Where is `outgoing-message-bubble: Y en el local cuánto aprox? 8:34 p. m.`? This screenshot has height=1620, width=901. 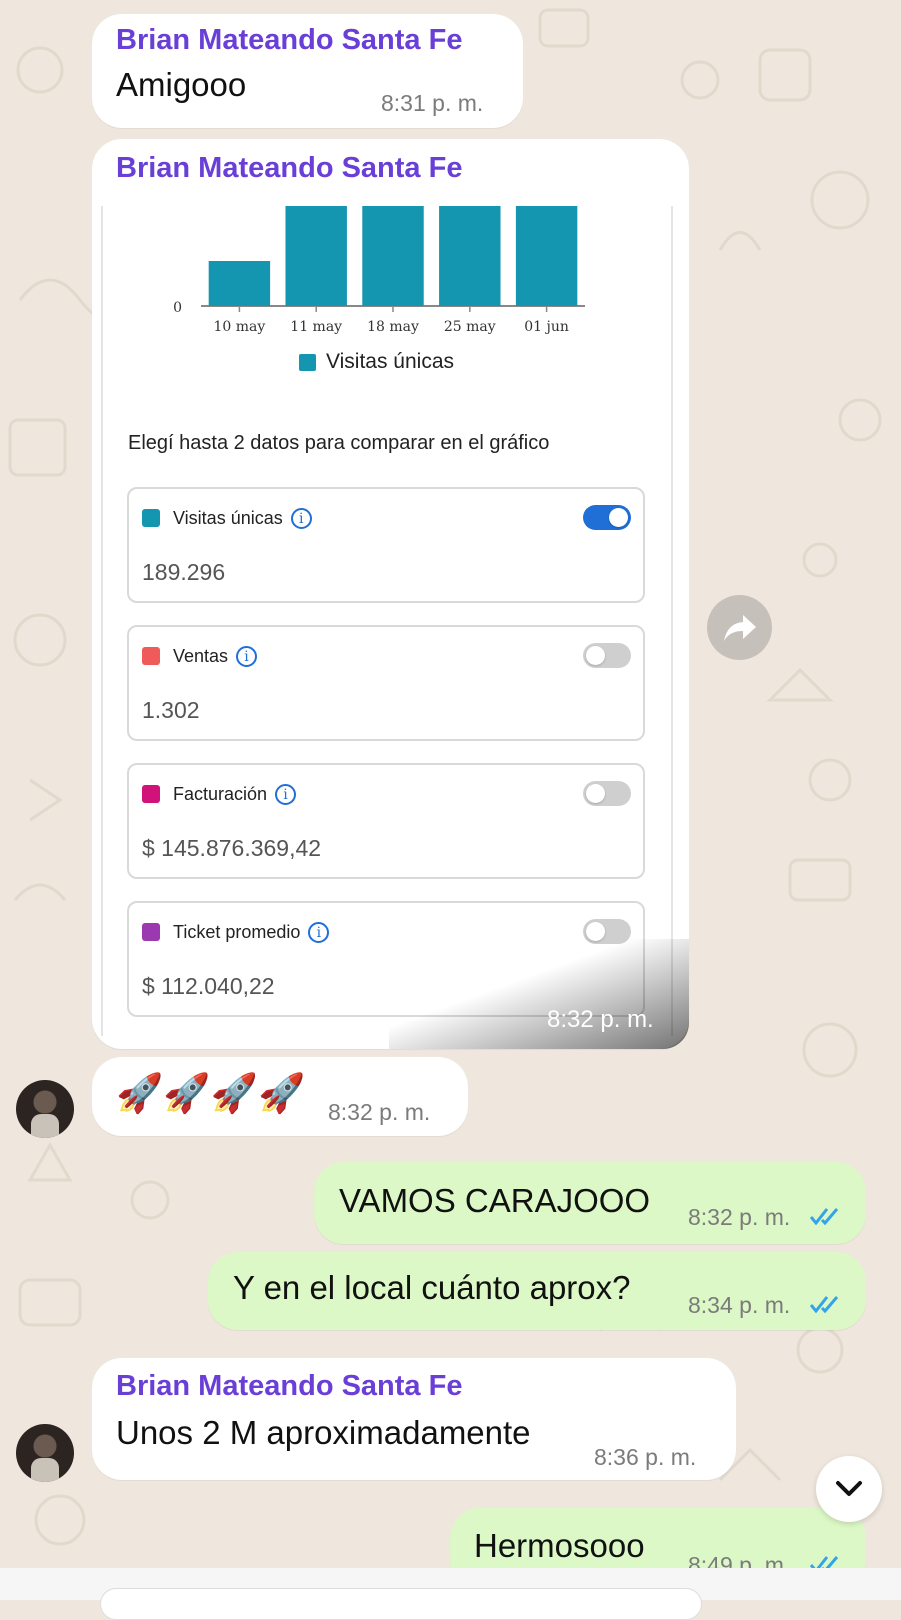 outgoing-message-bubble: Y en el local cuánto aprox? 8:34 p. m. is located at coordinates (537, 1291).